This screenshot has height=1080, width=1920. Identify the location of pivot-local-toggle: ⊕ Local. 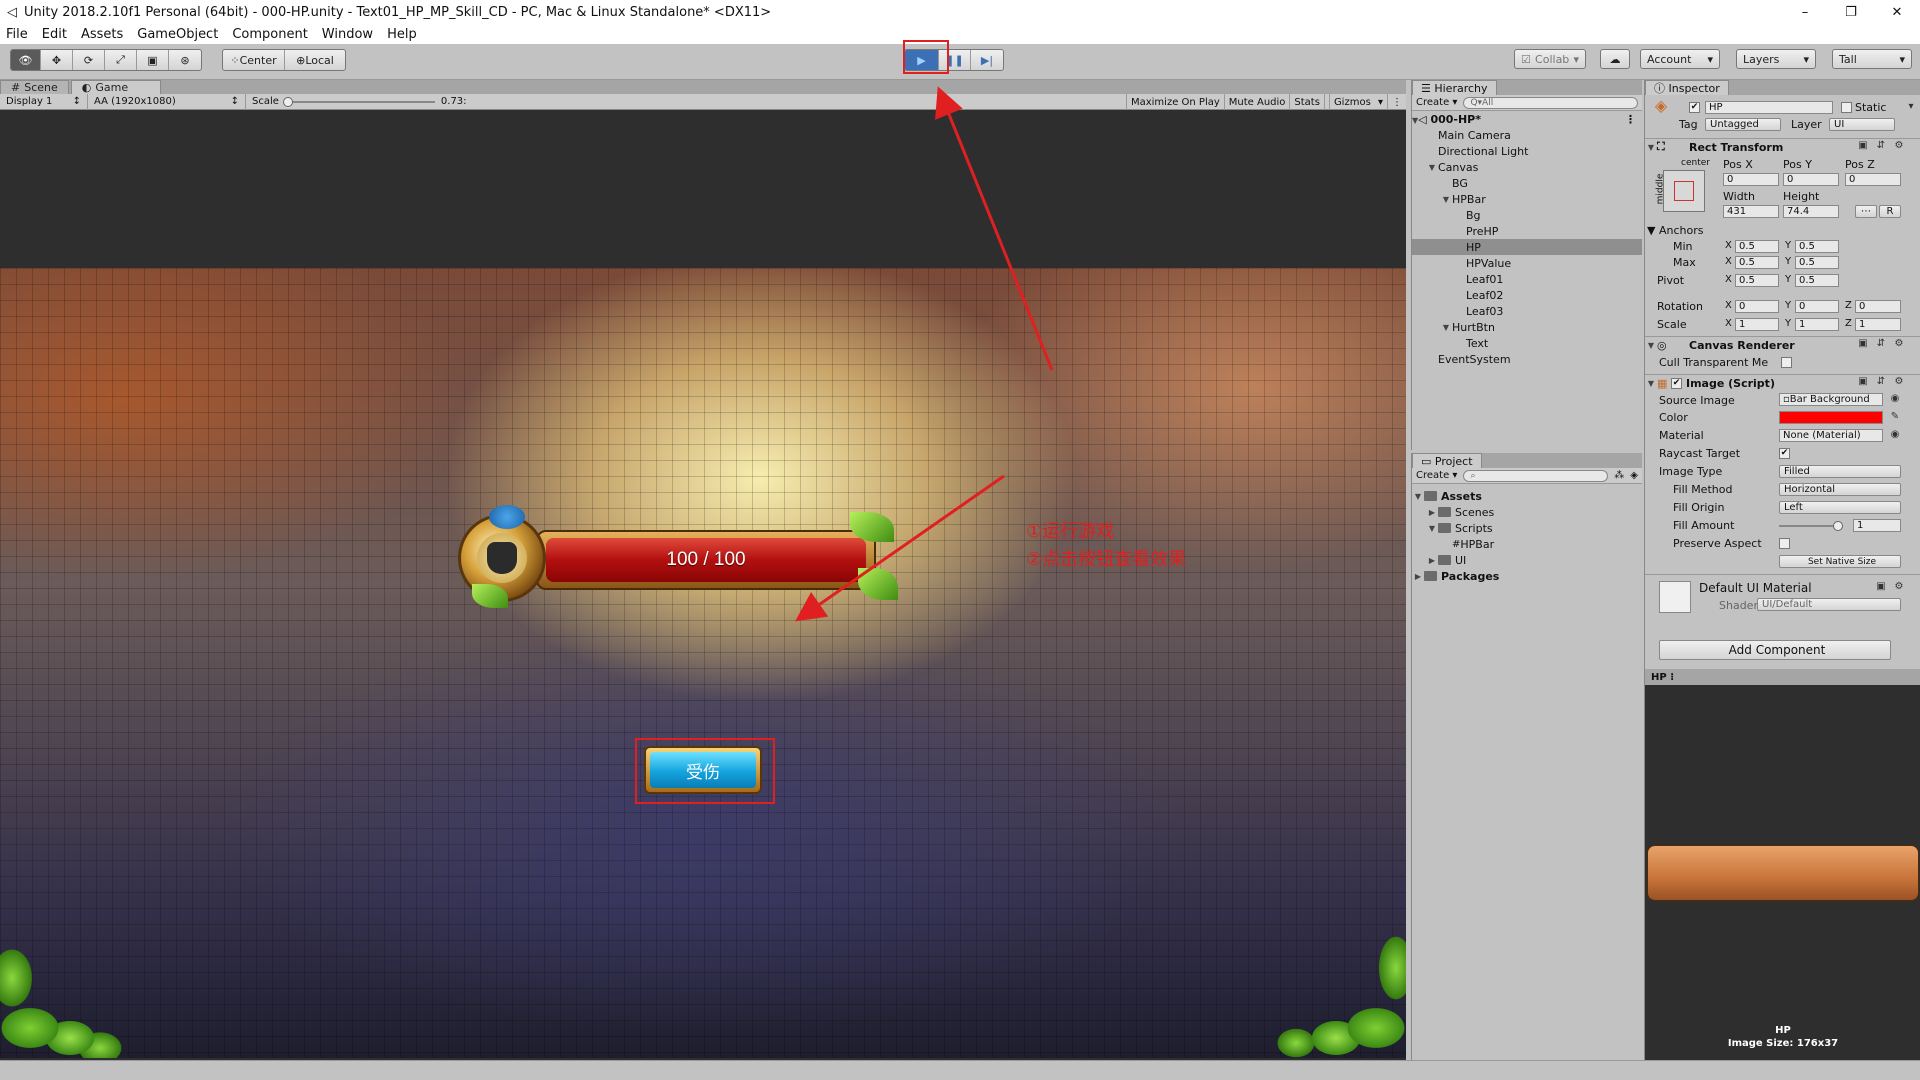
(315, 60).